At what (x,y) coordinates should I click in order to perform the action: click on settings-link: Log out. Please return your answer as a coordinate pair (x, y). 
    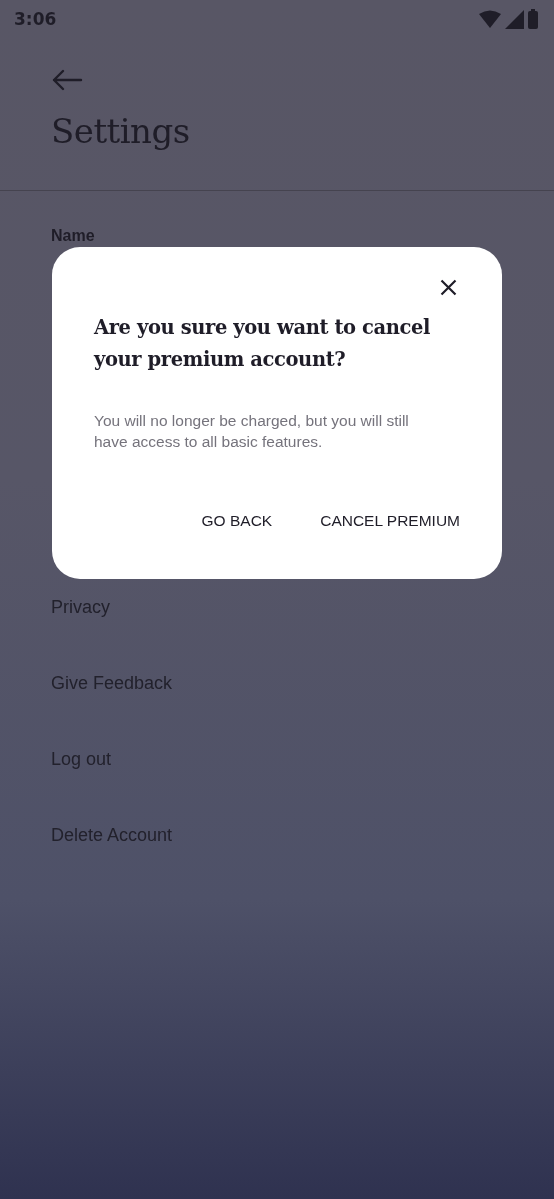
    Looking at the image, I should click on (81, 787).